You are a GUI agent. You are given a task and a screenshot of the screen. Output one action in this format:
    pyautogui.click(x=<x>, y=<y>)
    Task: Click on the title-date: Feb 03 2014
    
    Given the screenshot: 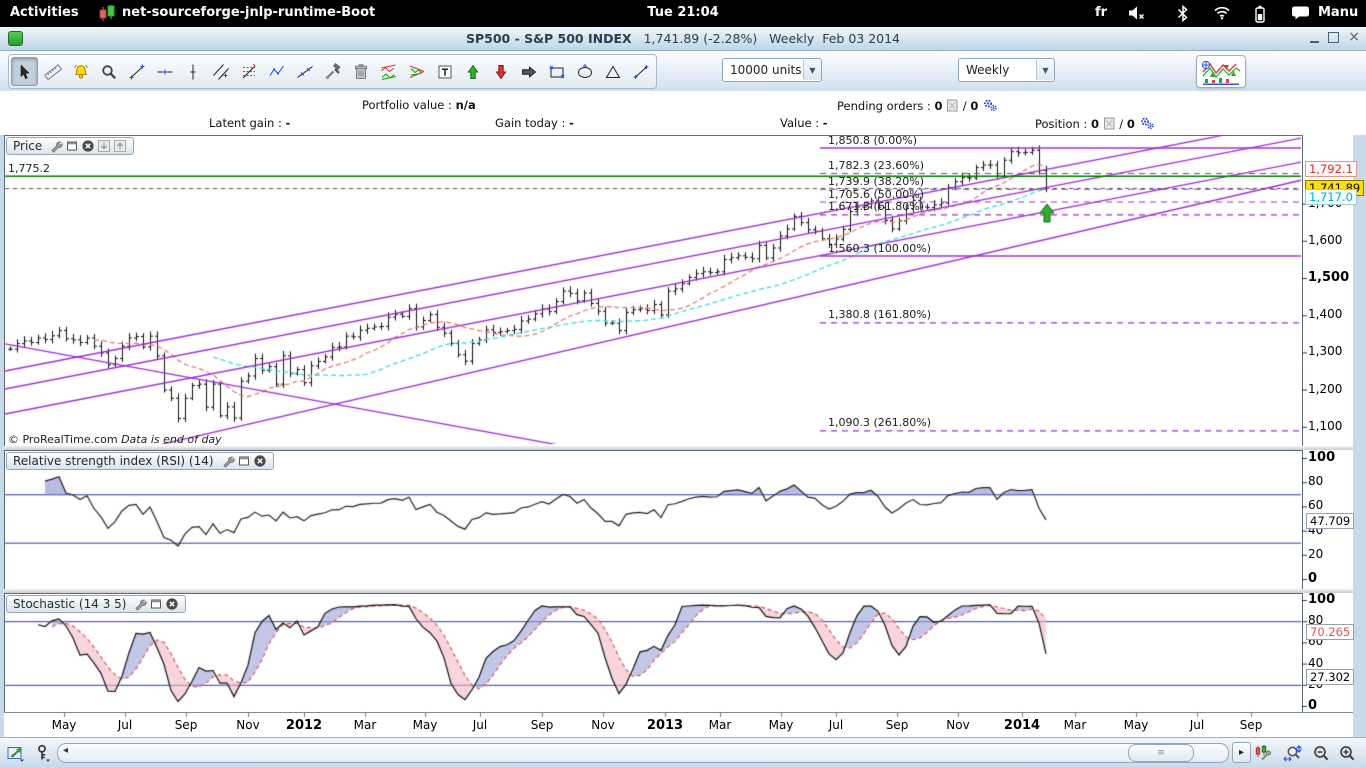 What is the action you would take?
    pyautogui.click(x=861, y=38)
    